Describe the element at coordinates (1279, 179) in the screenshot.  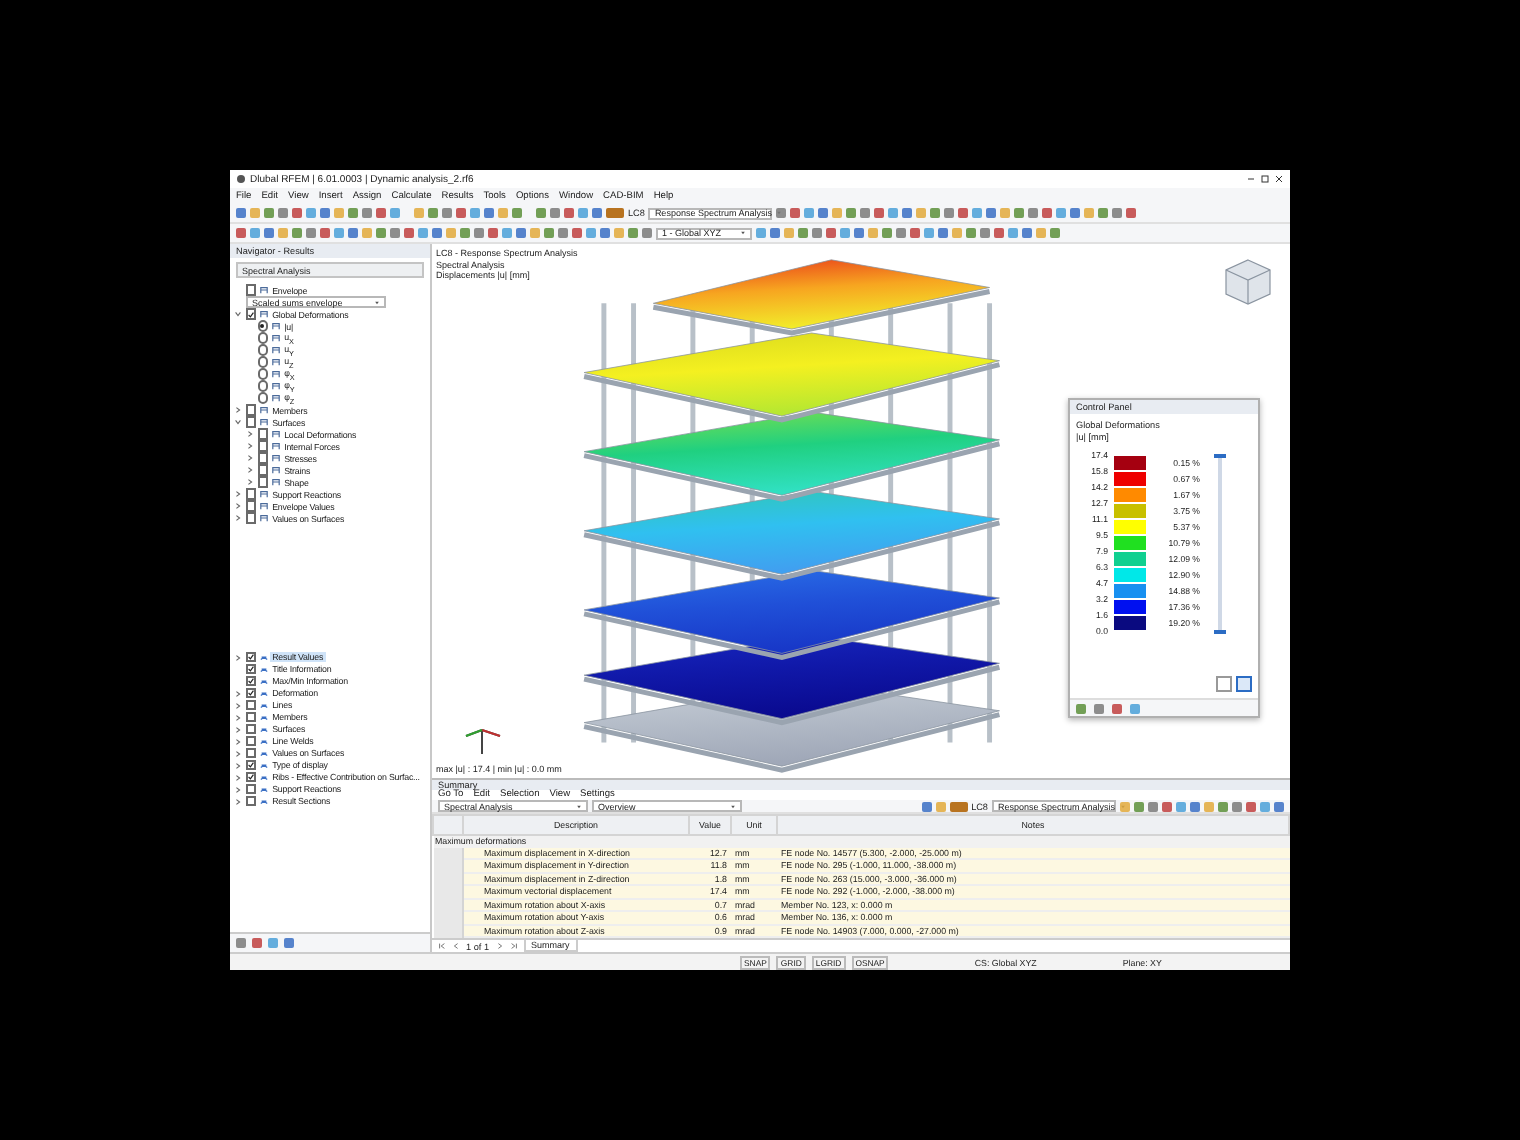
I see `close-icon` at that location.